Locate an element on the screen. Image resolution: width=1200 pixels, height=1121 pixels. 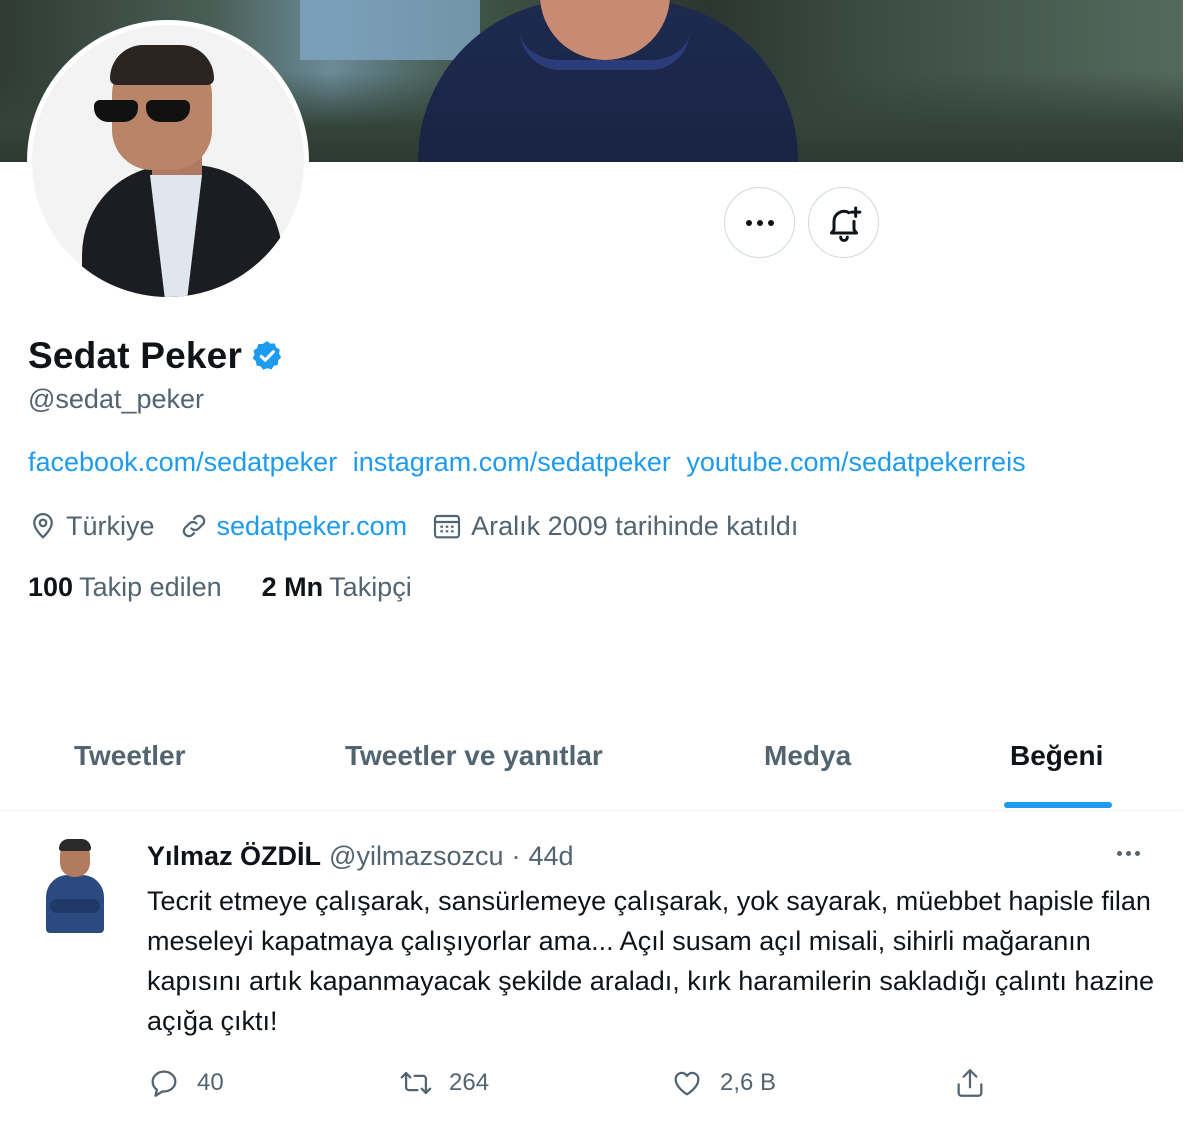
verified-badge-icon is located at coordinates (267, 355).